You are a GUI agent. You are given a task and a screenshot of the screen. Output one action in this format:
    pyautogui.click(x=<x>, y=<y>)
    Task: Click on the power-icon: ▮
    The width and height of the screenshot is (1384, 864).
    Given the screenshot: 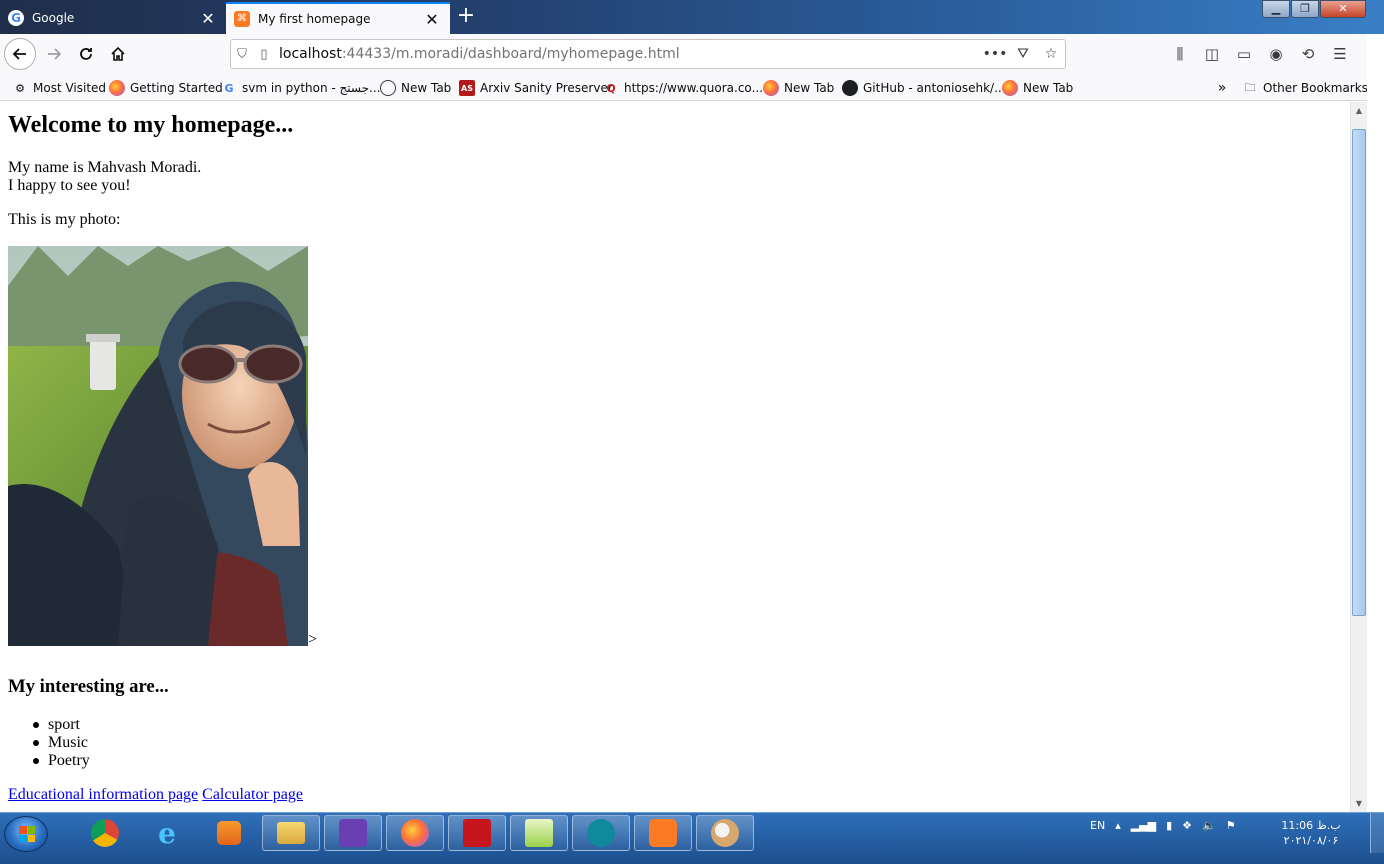 What is the action you would take?
    pyautogui.click(x=1169, y=825)
    